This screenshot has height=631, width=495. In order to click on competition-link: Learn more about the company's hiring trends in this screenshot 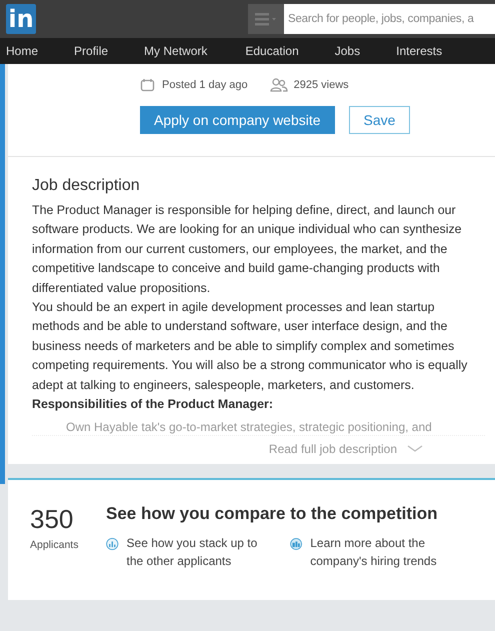, I will do `click(385, 552)`.